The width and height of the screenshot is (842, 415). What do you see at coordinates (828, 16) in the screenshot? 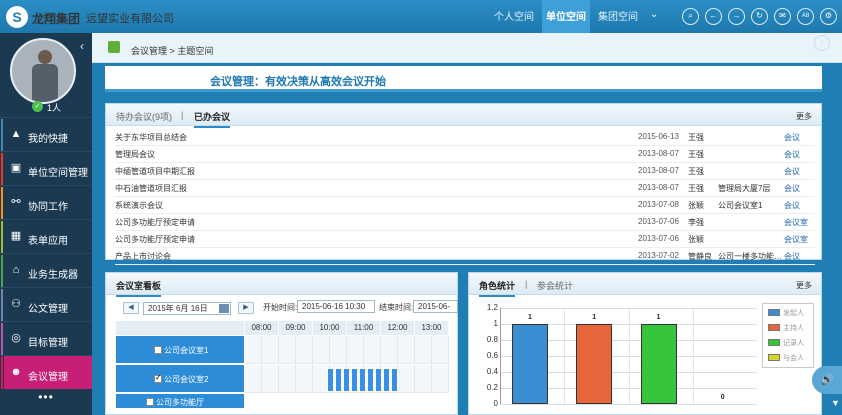
I see `settings-icon: ⚙` at bounding box center [828, 16].